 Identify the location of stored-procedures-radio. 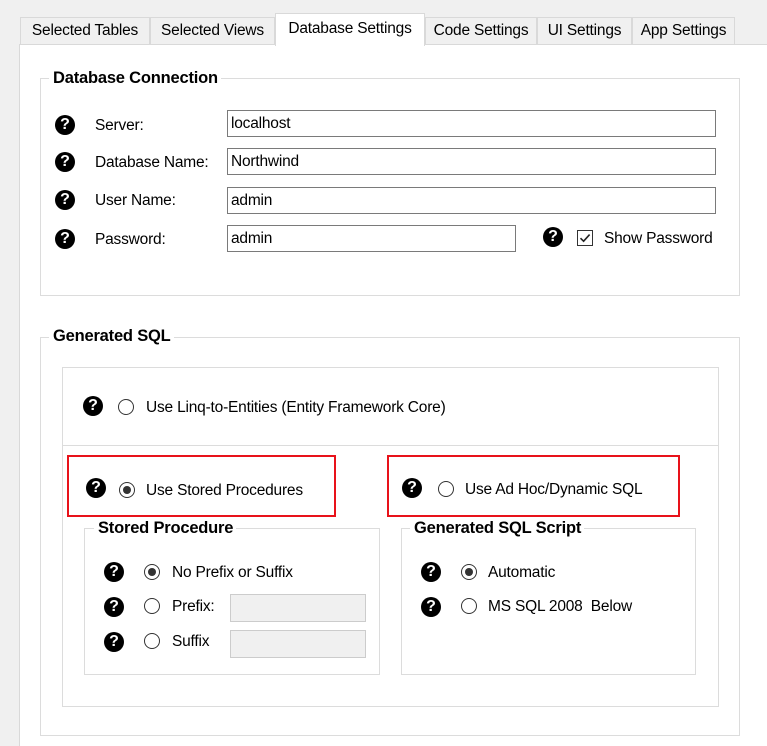
(127, 490).